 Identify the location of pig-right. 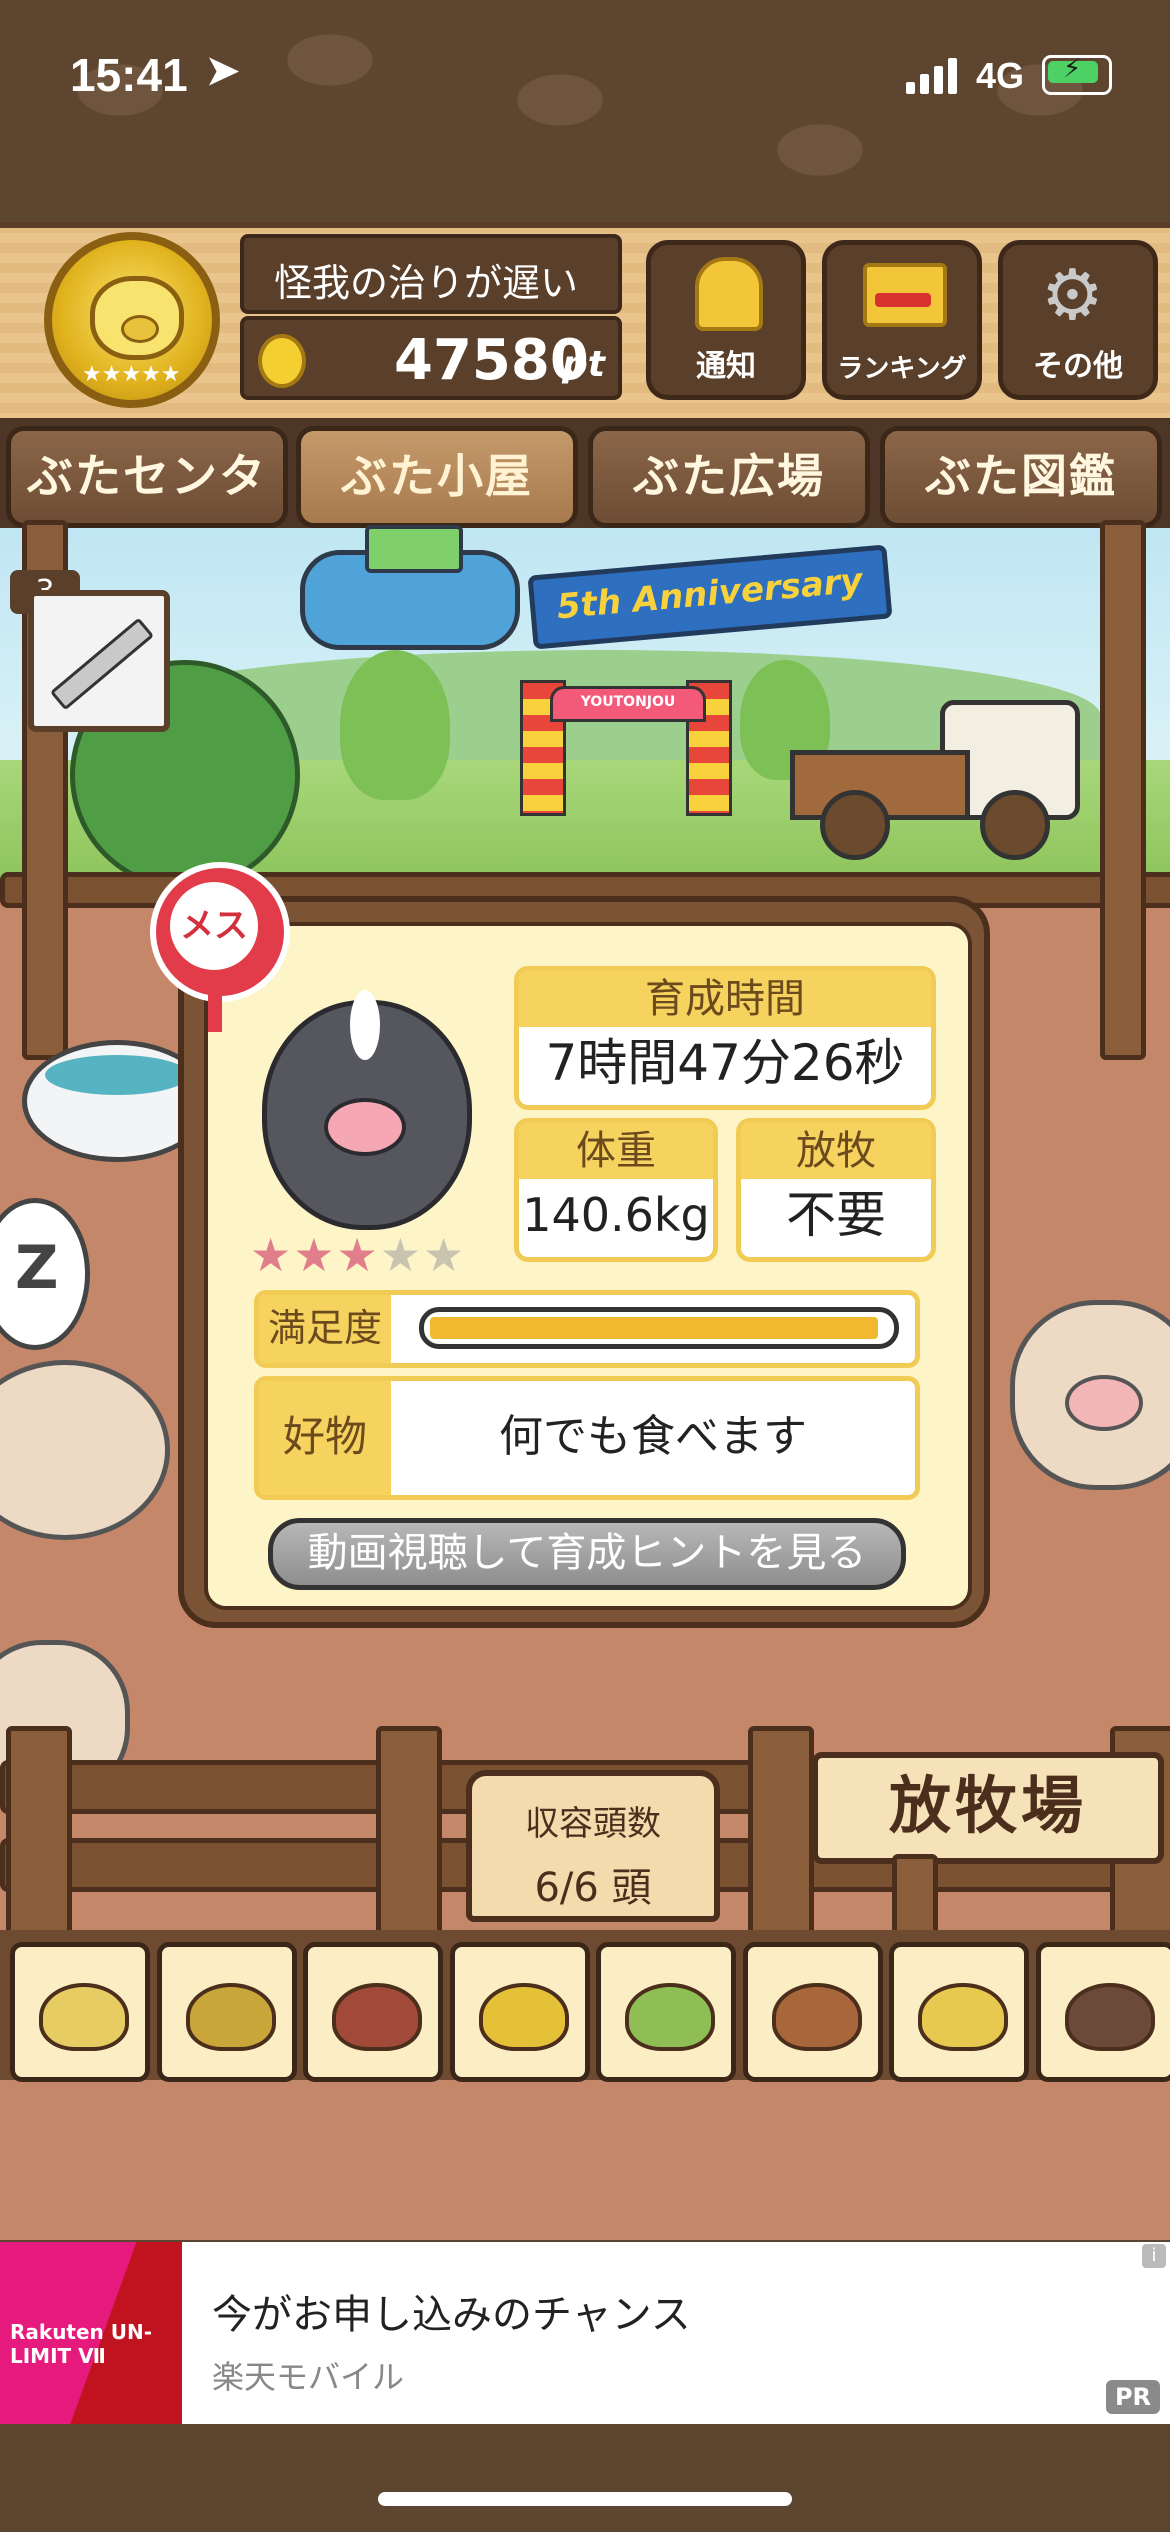
(1090, 1395).